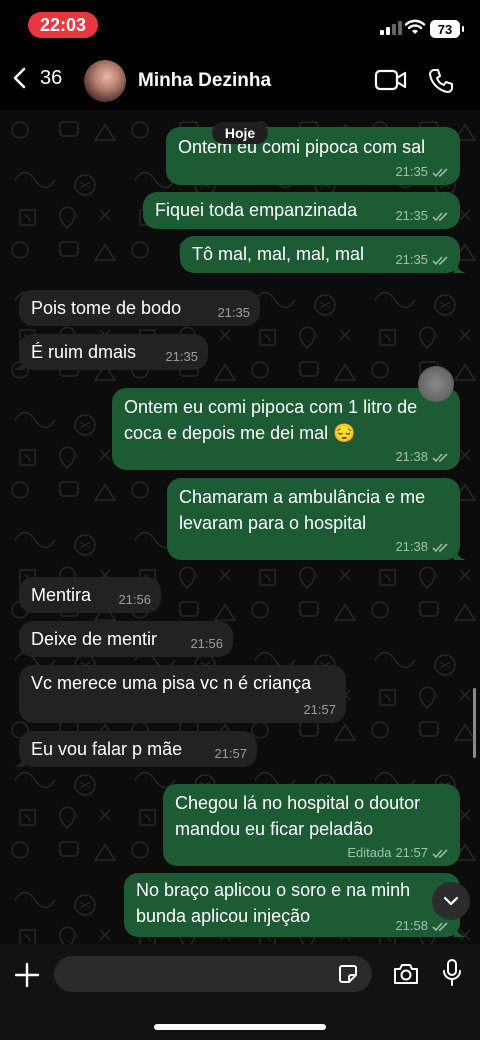 The image size is (480, 1040). What do you see at coordinates (240, 25) in the screenshot?
I see `status-bar: 22:03 73` at bounding box center [240, 25].